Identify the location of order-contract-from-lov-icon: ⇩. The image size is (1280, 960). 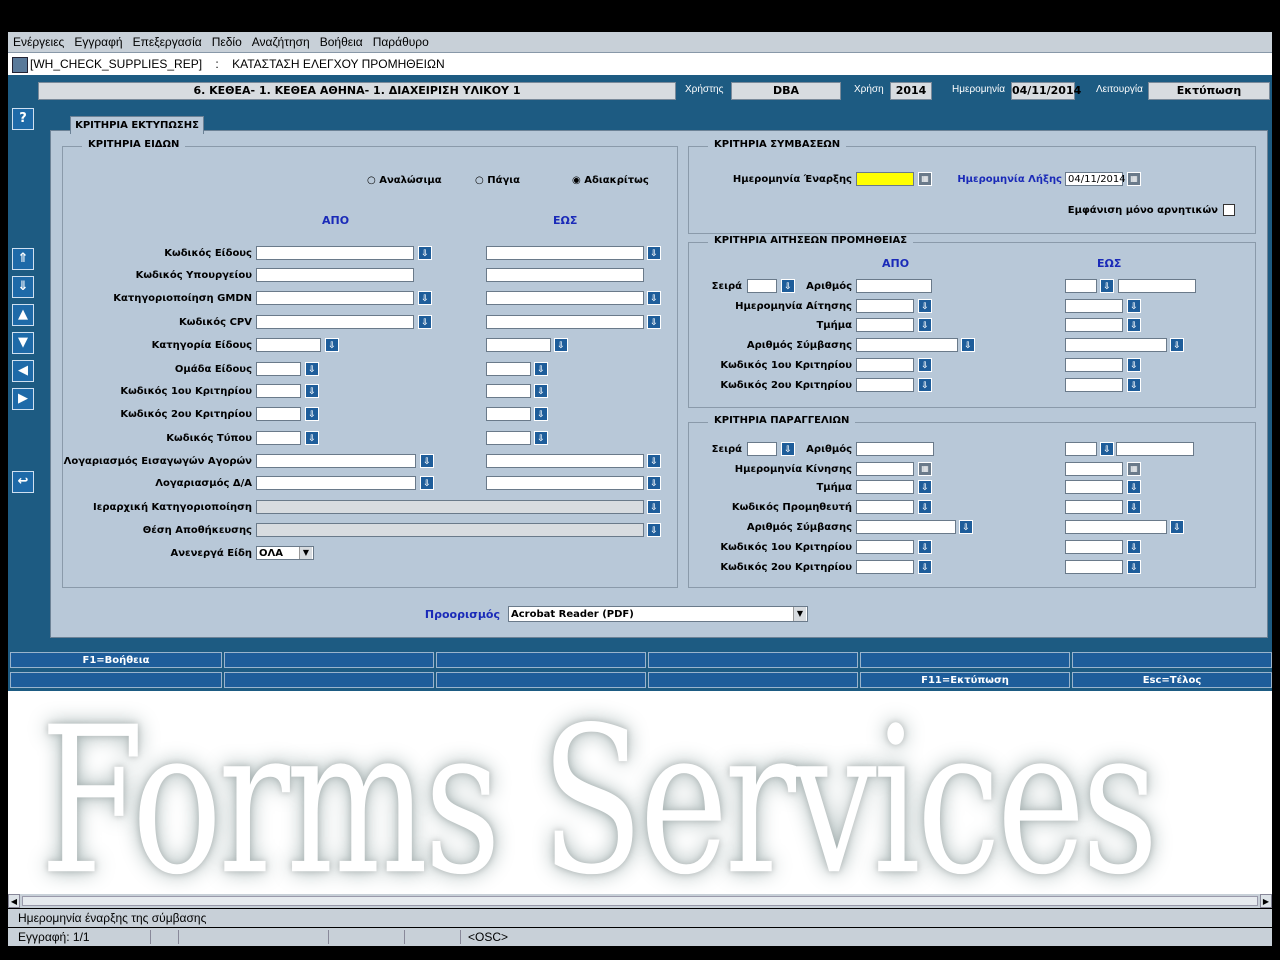
(966, 527).